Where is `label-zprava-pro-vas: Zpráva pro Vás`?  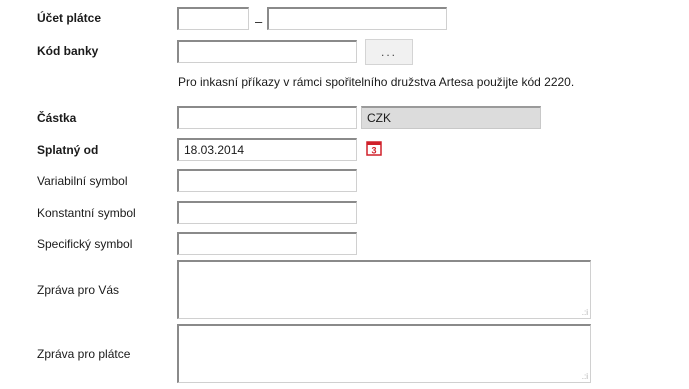 label-zprava-pro-vas: Zpráva pro Vás is located at coordinates (78, 290).